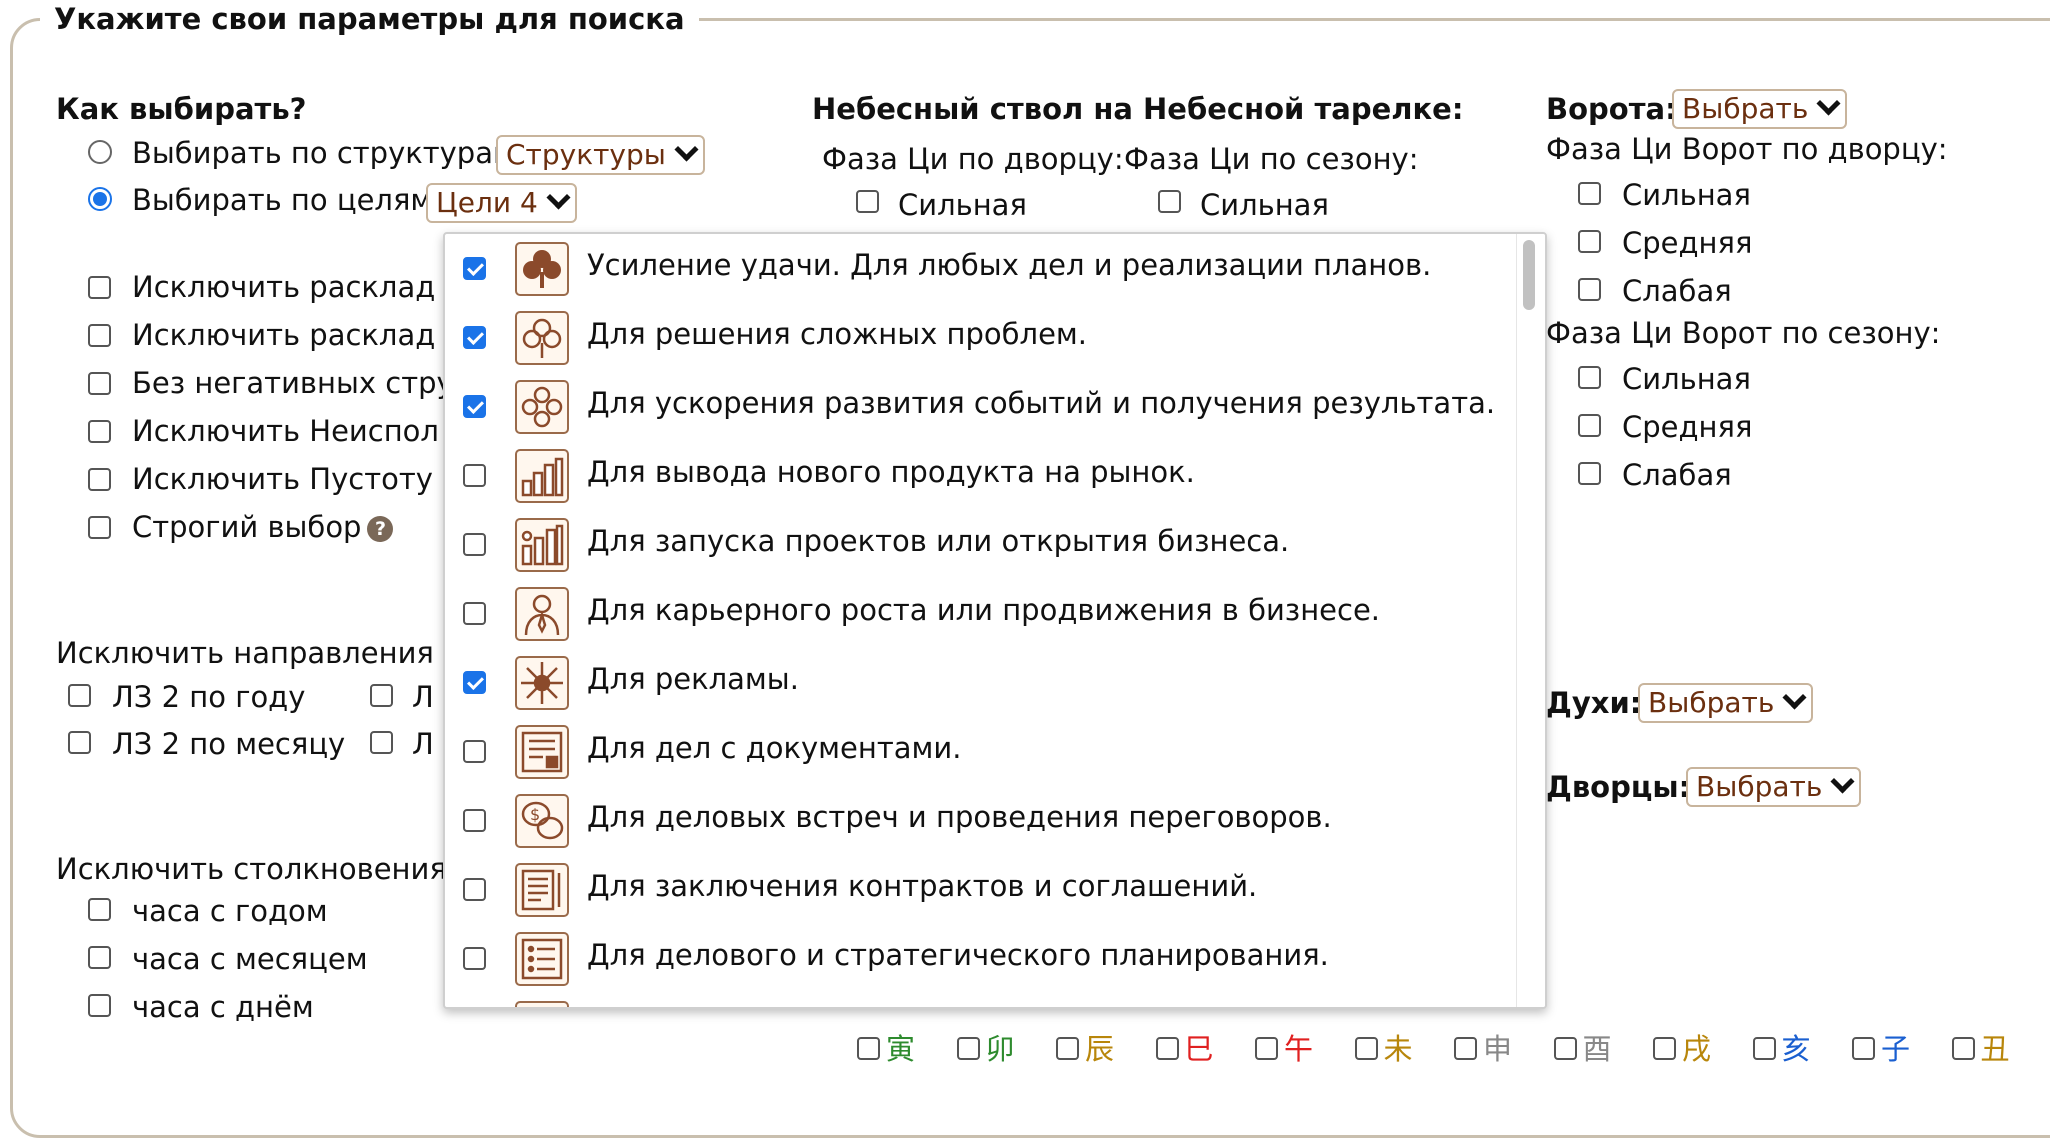 This screenshot has height=1138, width=2050. I want to click on goal-option-partial, so click(980, 1000).